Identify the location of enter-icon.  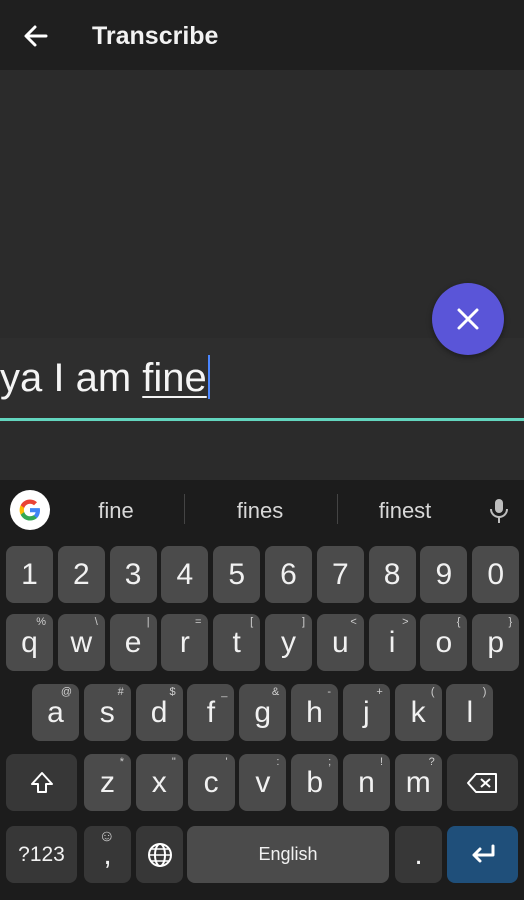
(483, 853).